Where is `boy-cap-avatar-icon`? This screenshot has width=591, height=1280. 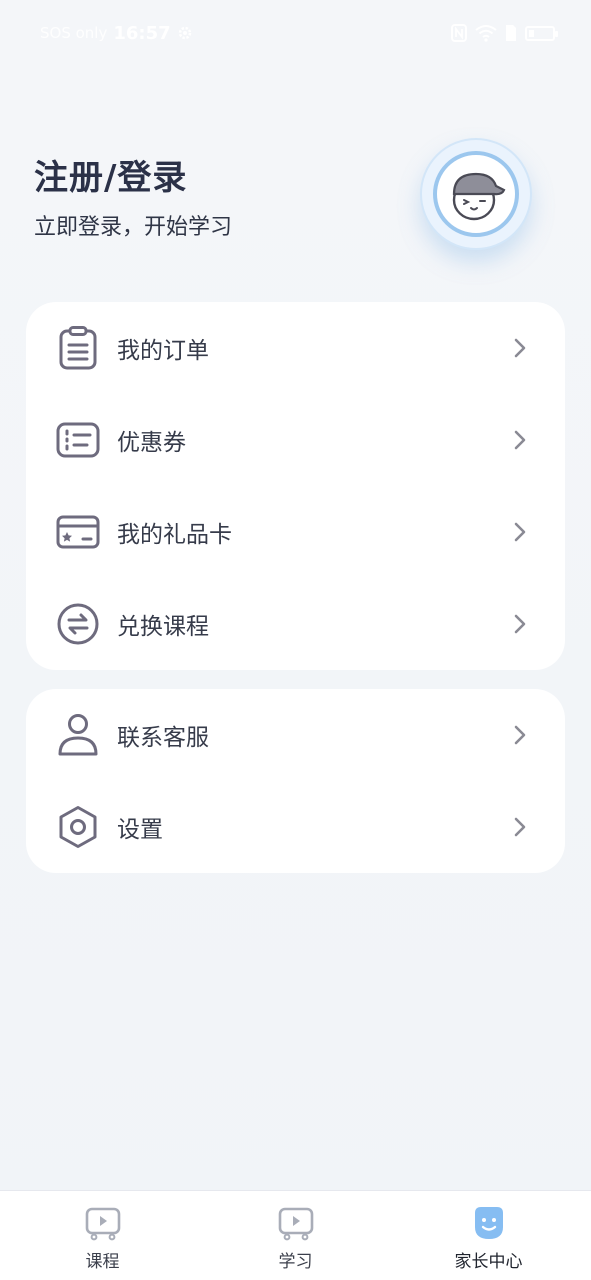 boy-cap-avatar-icon is located at coordinates (479, 196).